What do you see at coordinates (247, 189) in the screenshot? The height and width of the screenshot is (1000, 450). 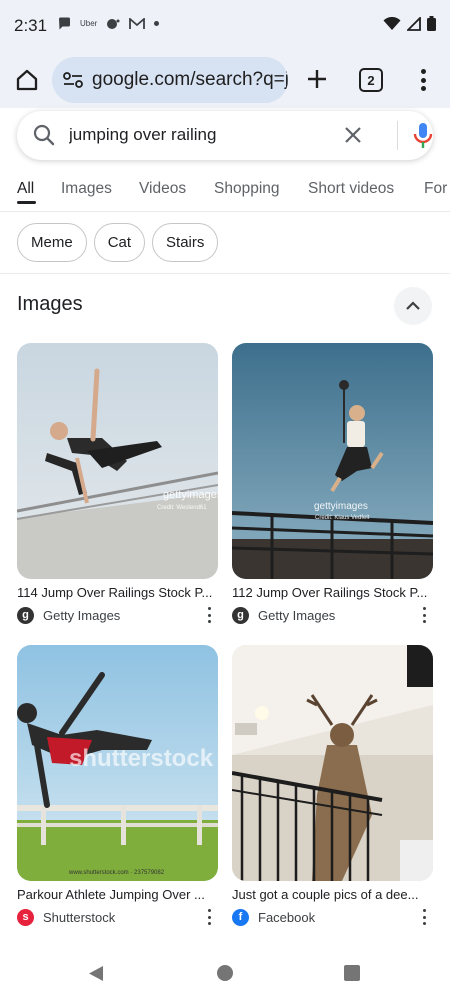 I see `tab-shopping: Shopping` at bounding box center [247, 189].